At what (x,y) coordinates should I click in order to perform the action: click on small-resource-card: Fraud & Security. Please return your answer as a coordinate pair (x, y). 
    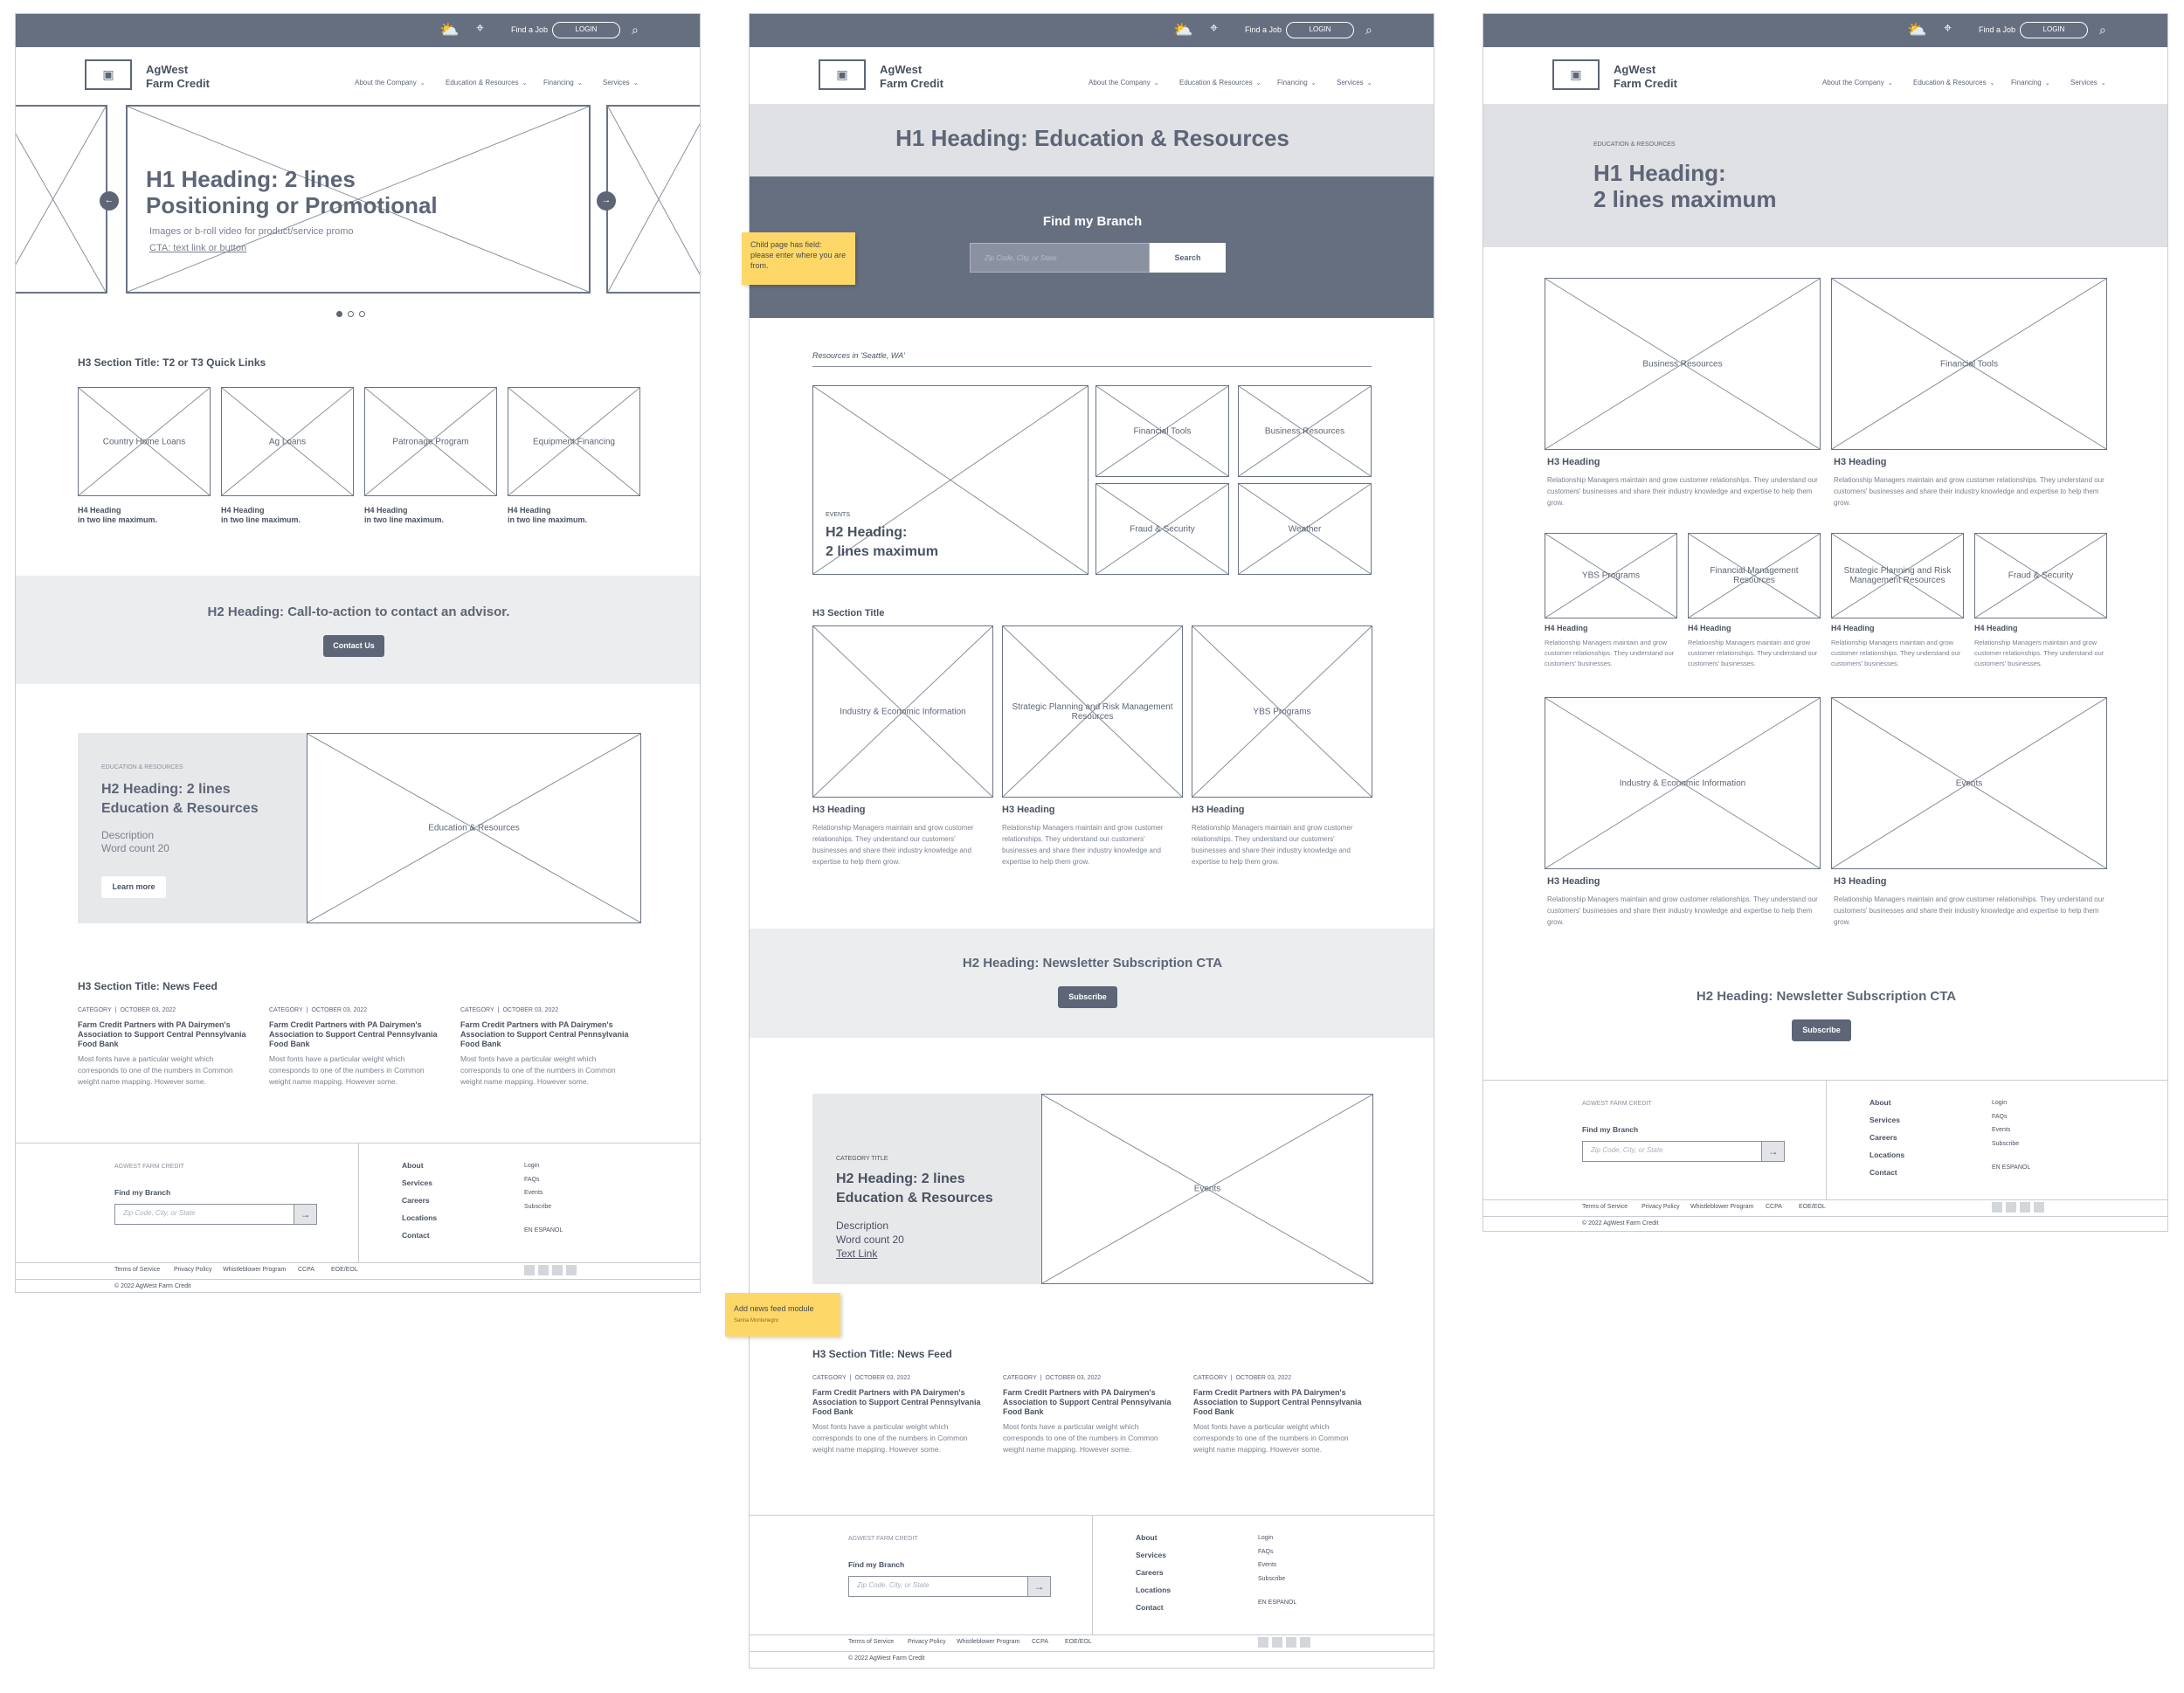
    Looking at the image, I should click on (2040, 575).